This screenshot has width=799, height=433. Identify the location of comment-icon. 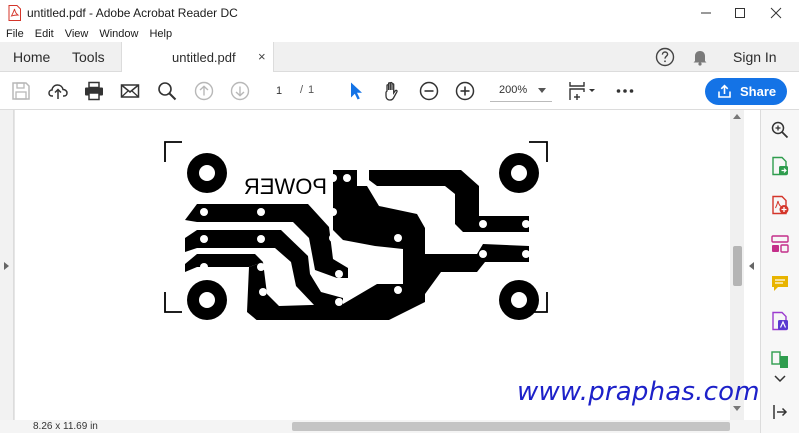
(780, 283).